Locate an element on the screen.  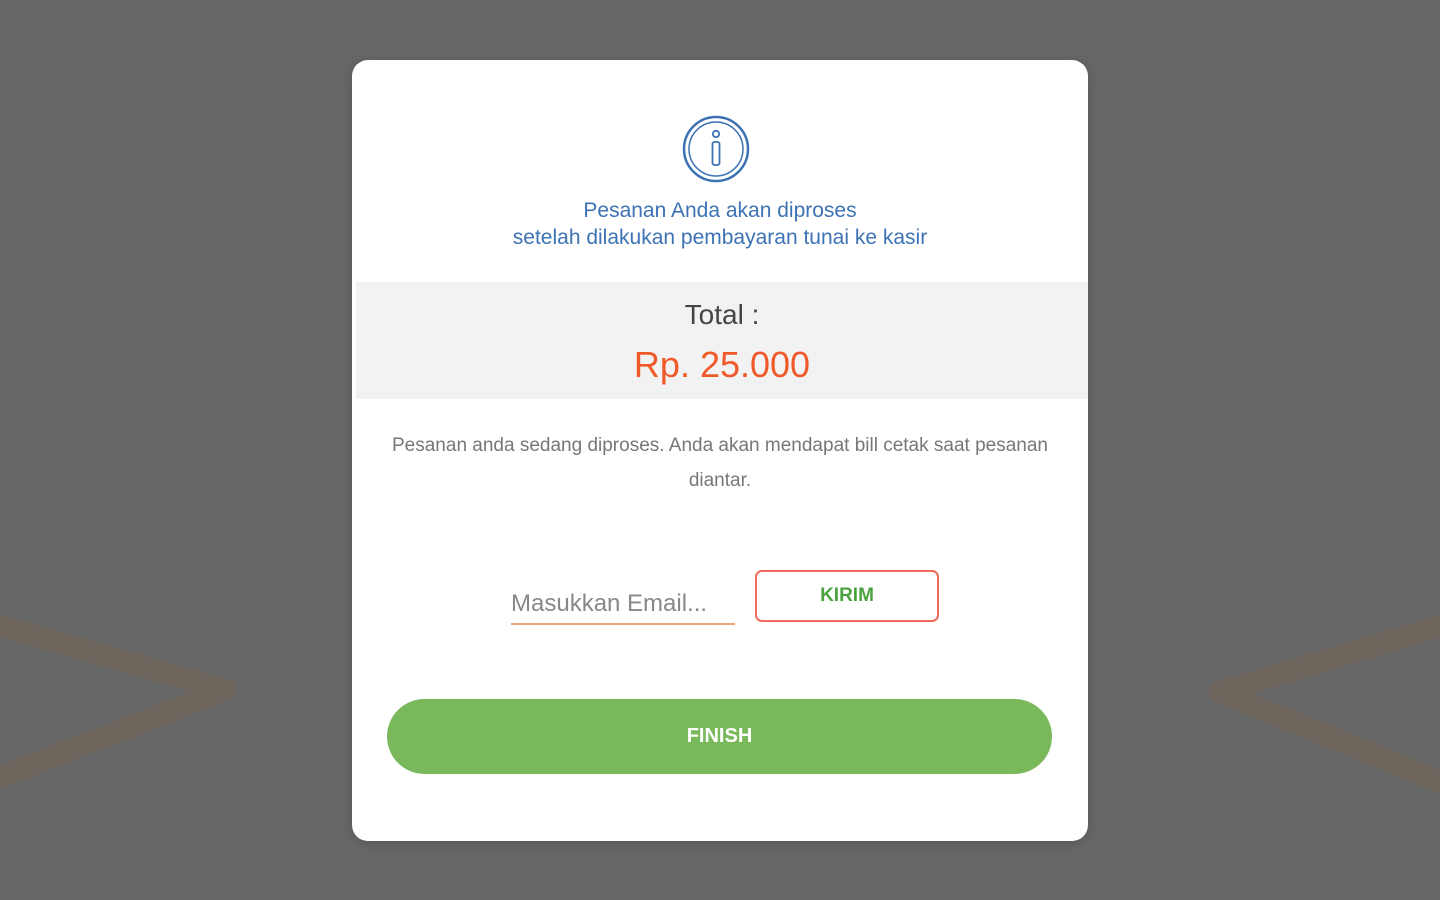
info-icon is located at coordinates (716, 149).